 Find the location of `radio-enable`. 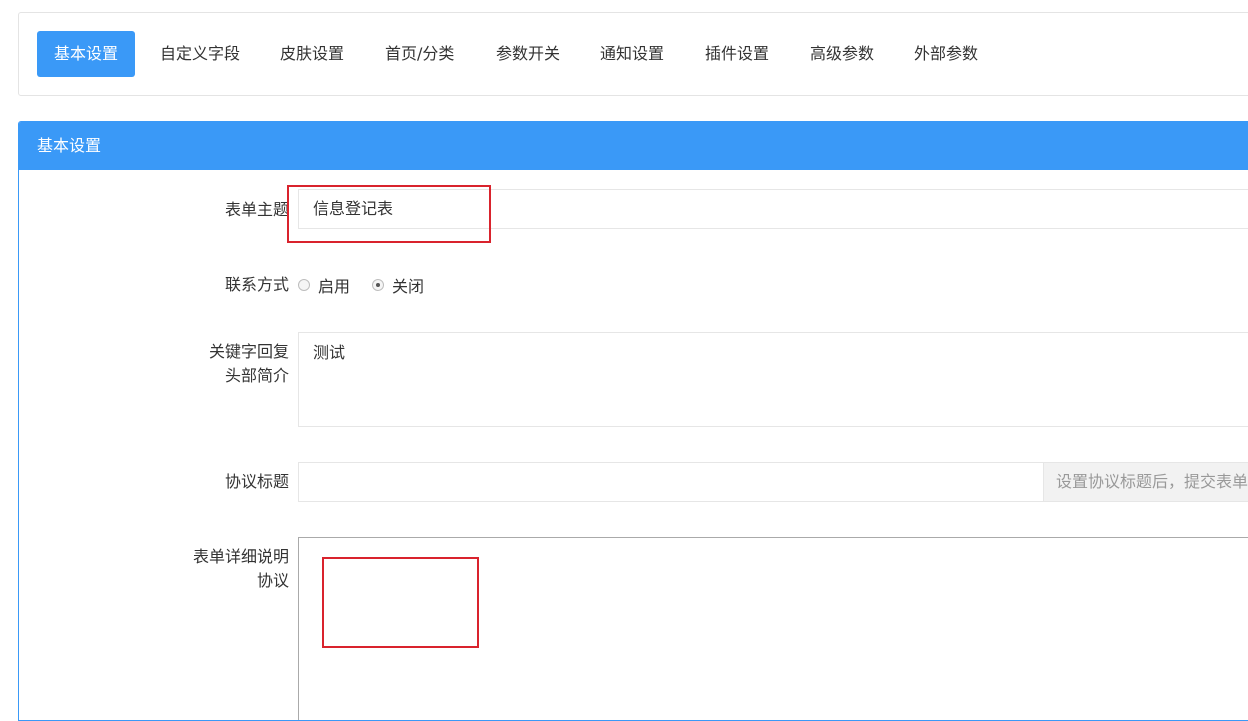

radio-enable is located at coordinates (304, 285).